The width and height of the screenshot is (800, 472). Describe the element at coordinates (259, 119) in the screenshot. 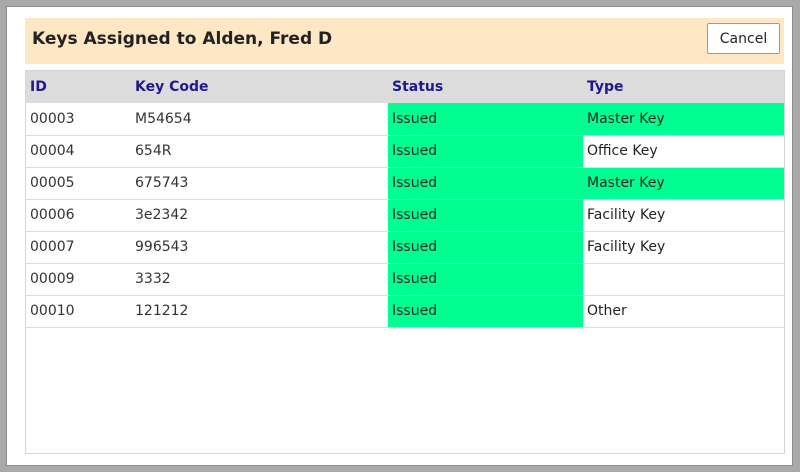

I see `cell-key-code: M54654` at that location.